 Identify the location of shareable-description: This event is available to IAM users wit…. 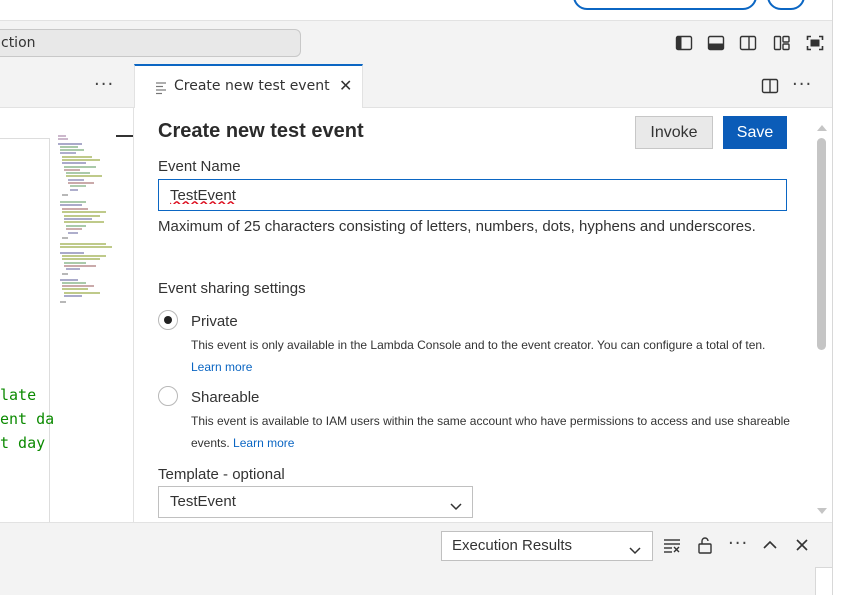
(491, 432).